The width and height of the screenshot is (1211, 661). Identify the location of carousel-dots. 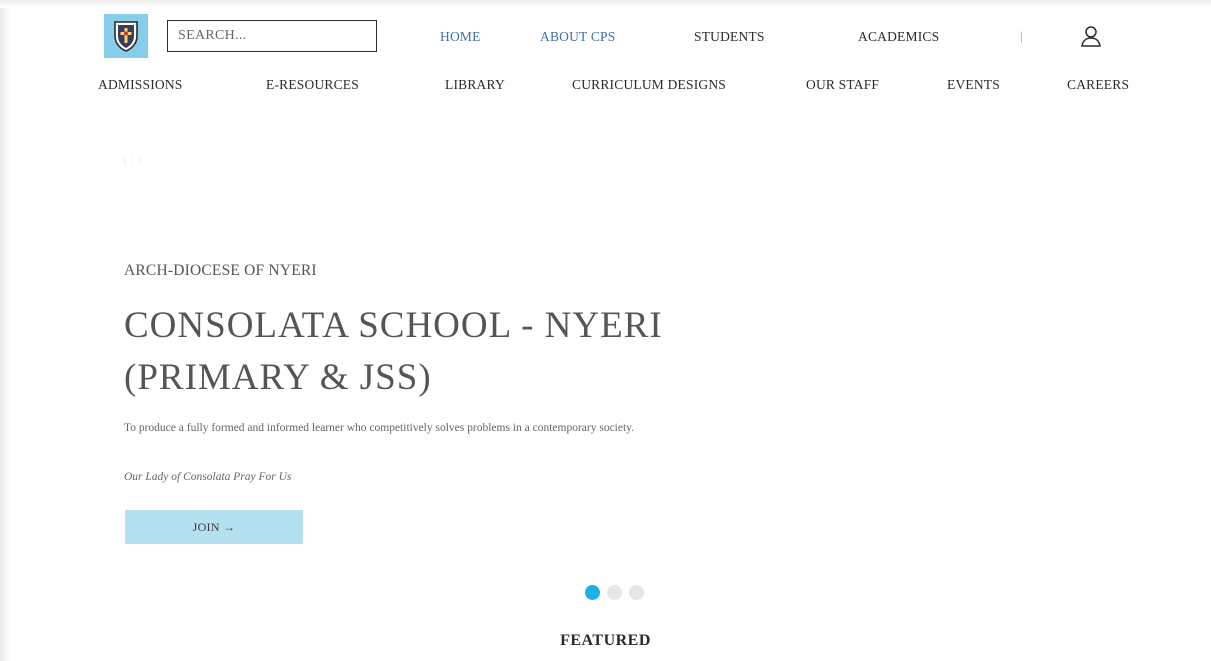
(614, 592).